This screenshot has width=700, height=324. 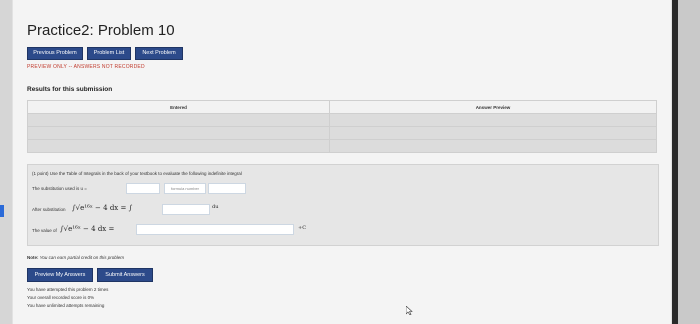 I want to click on column-header-entered: Entered, so click(x=178, y=107).